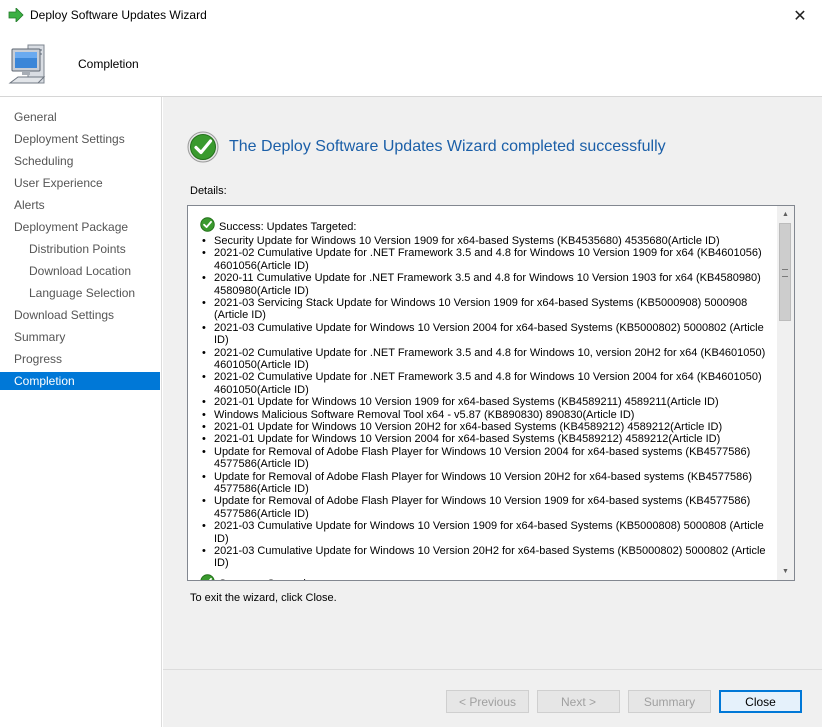 Image resolution: width=822 pixels, height=727 pixels. What do you see at coordinates (487, 701) in the screenshot?
I see `previous-button: < Previous` at bounding box center [487, 701].